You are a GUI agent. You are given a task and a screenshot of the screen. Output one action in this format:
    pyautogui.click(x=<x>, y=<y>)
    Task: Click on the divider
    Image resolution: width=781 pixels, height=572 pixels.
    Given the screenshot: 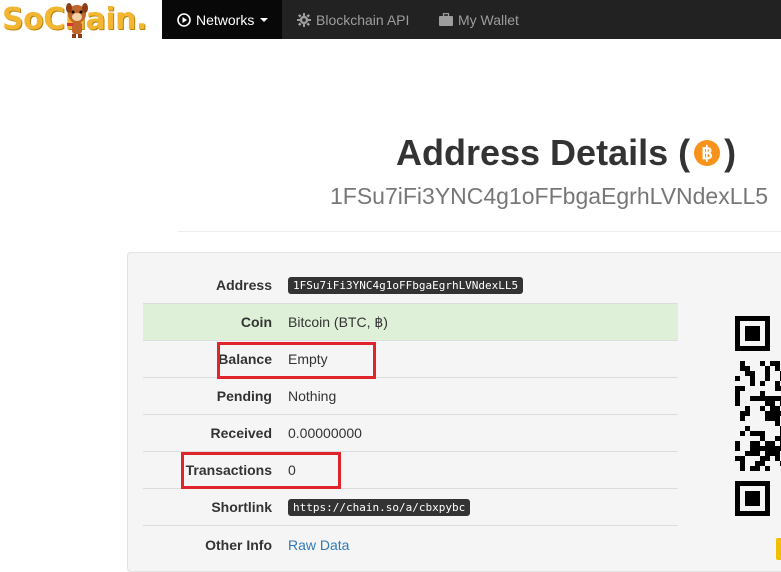 What is the action you would take?
    pyautogui.click(x=479, y=231)
    